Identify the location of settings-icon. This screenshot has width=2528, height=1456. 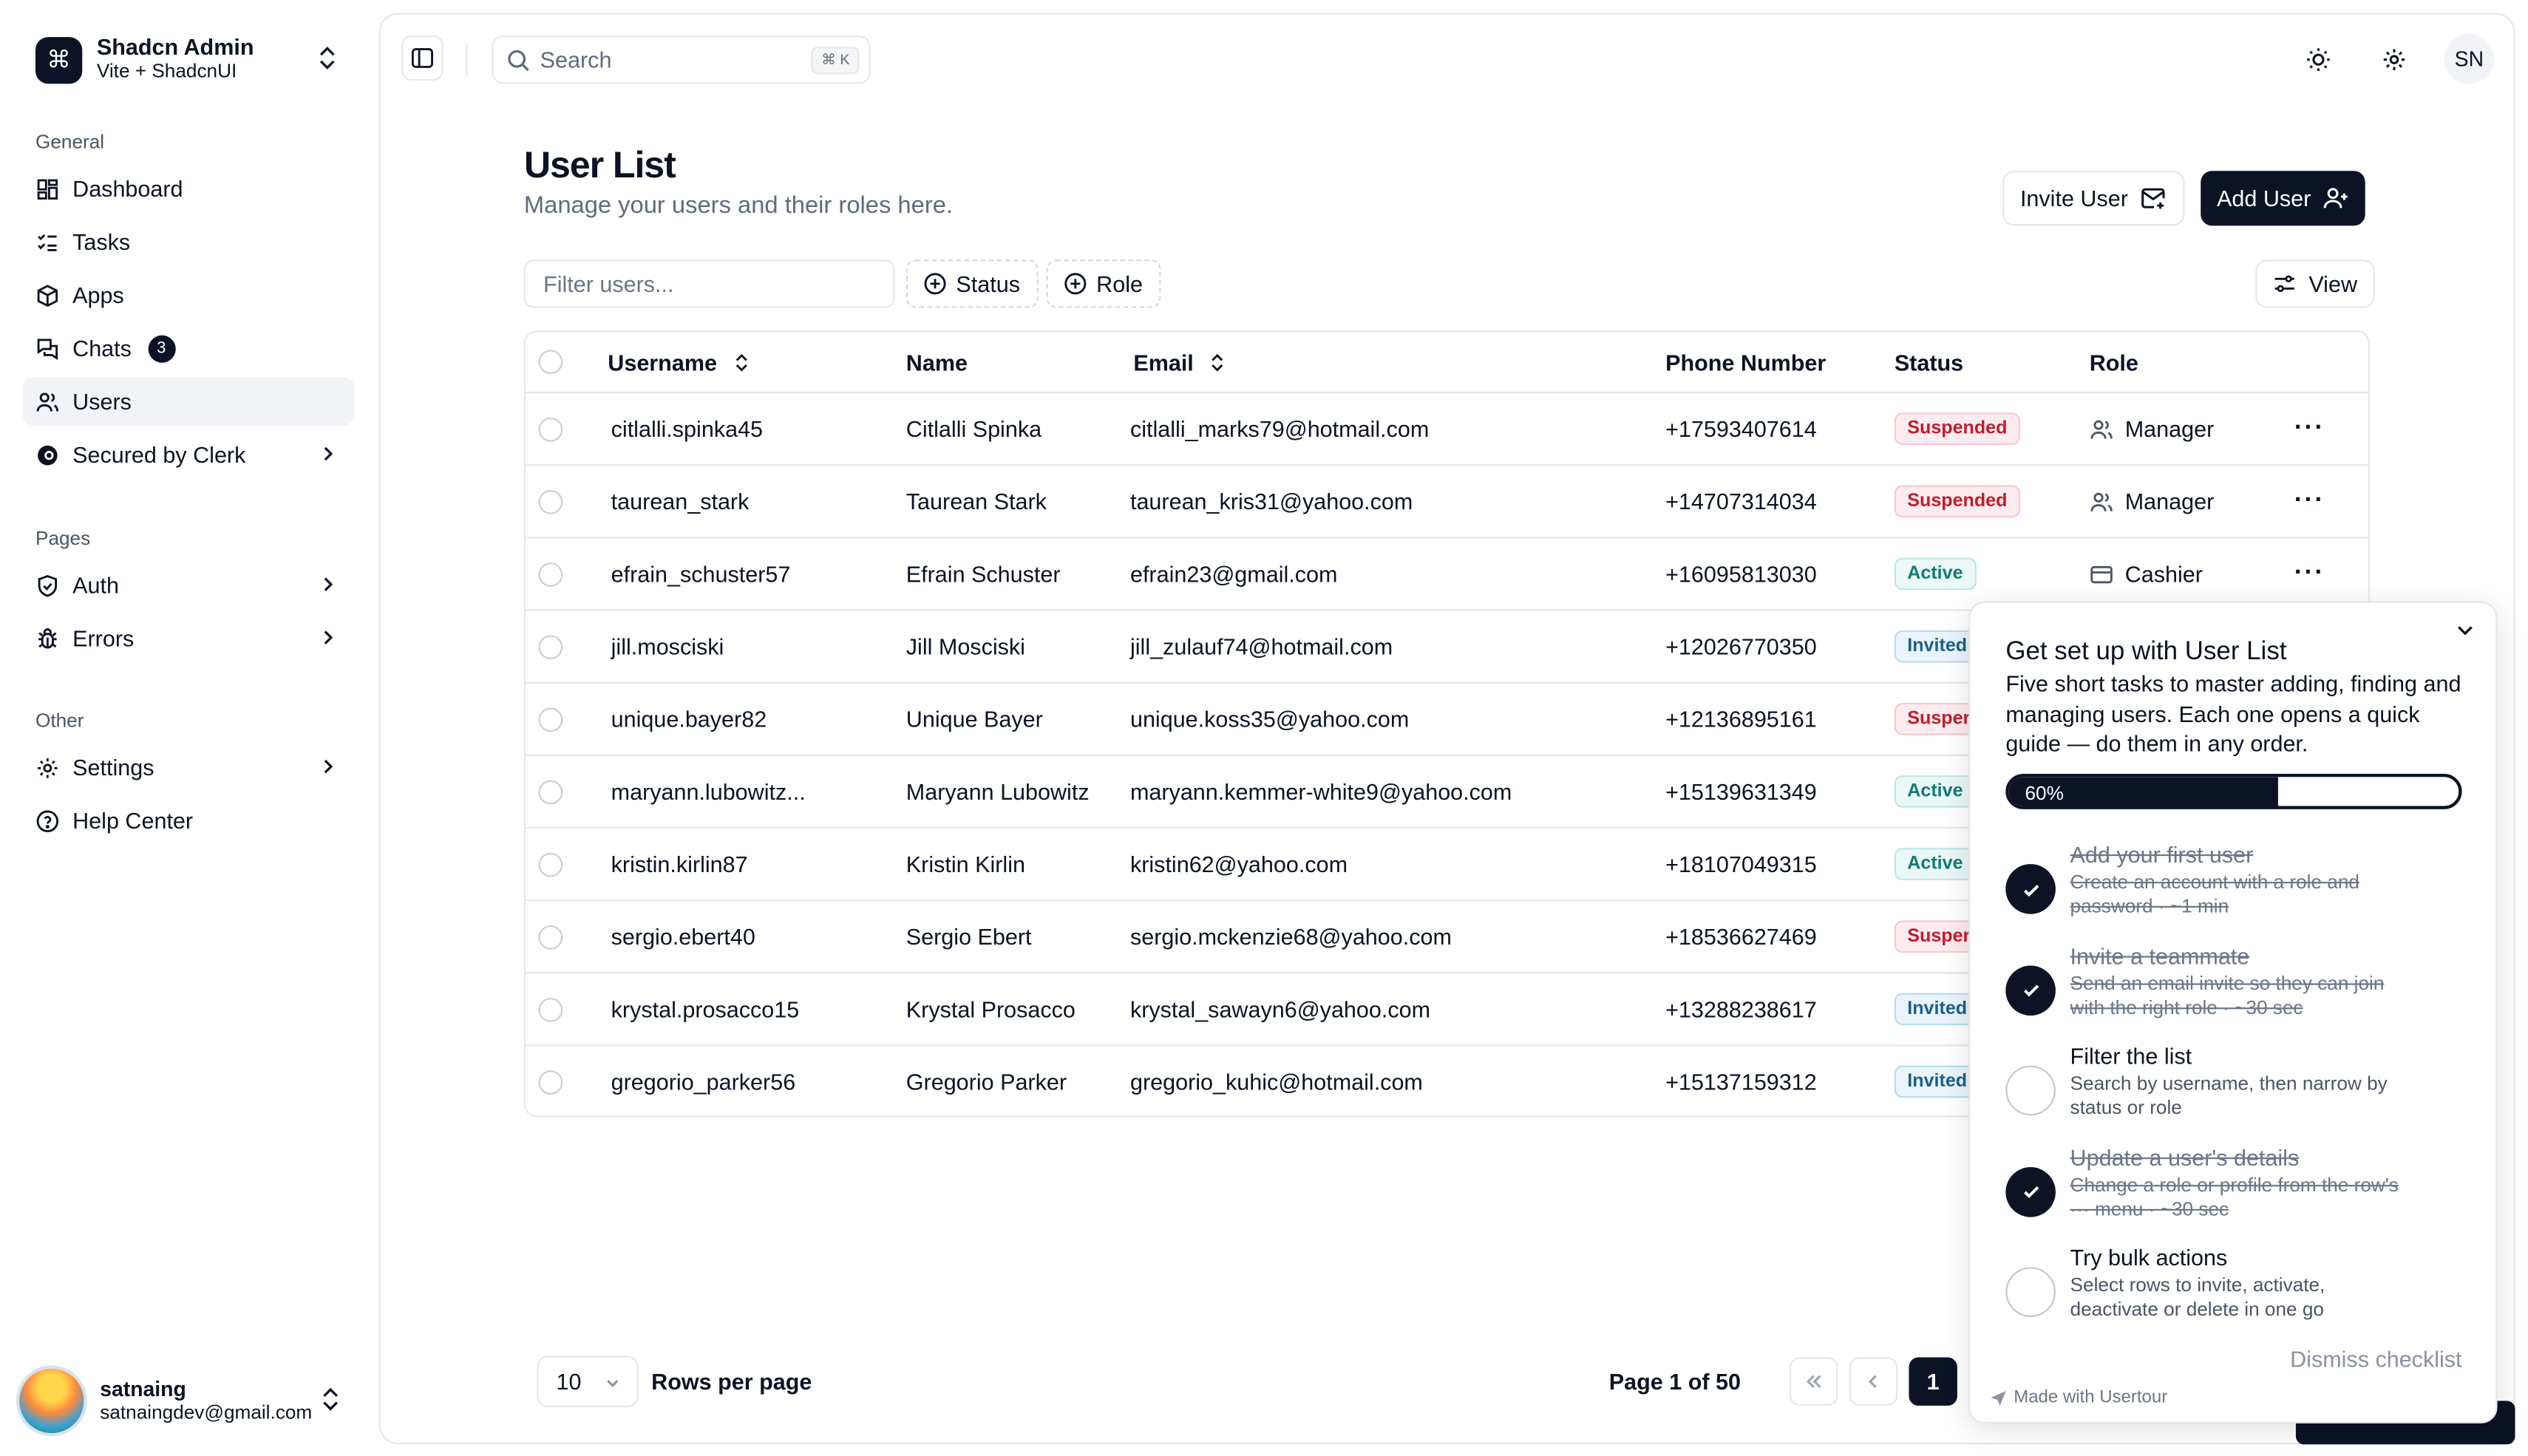
(2394, 59).